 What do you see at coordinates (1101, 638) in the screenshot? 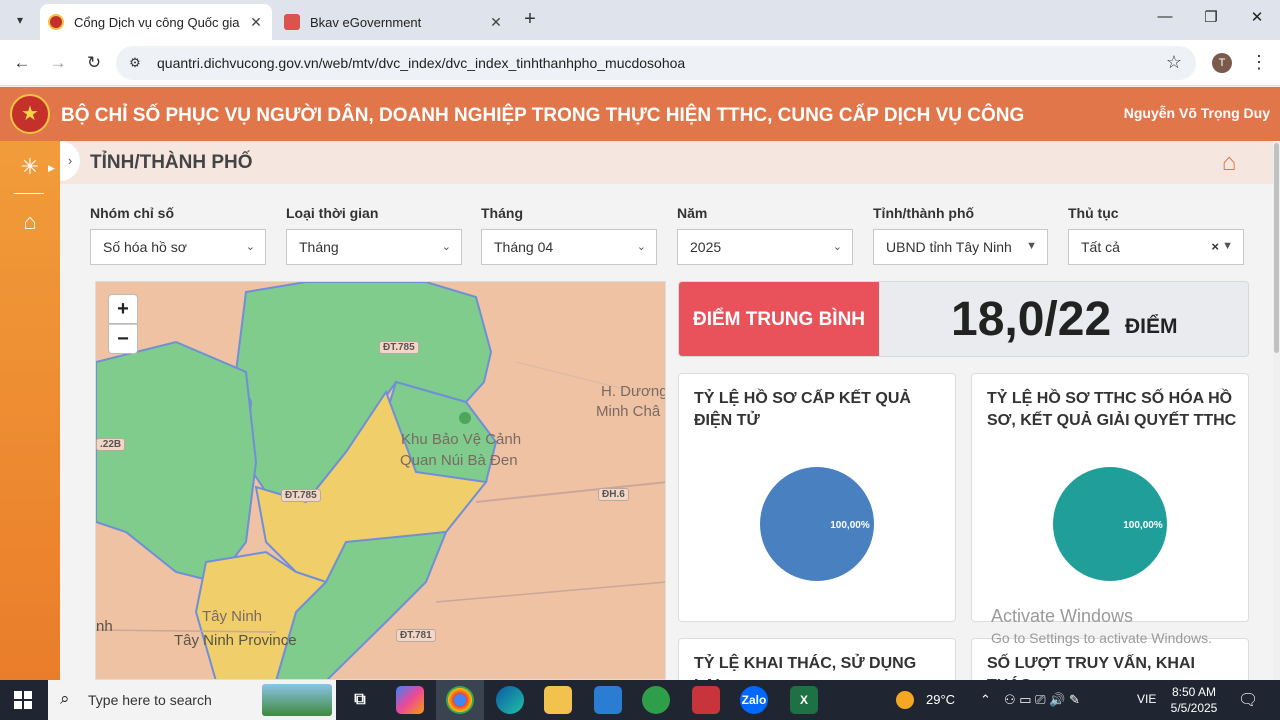
I see `activate-windows-subtitle: Go to Settings to activate Windows.` at bounding box center [1101, 638].